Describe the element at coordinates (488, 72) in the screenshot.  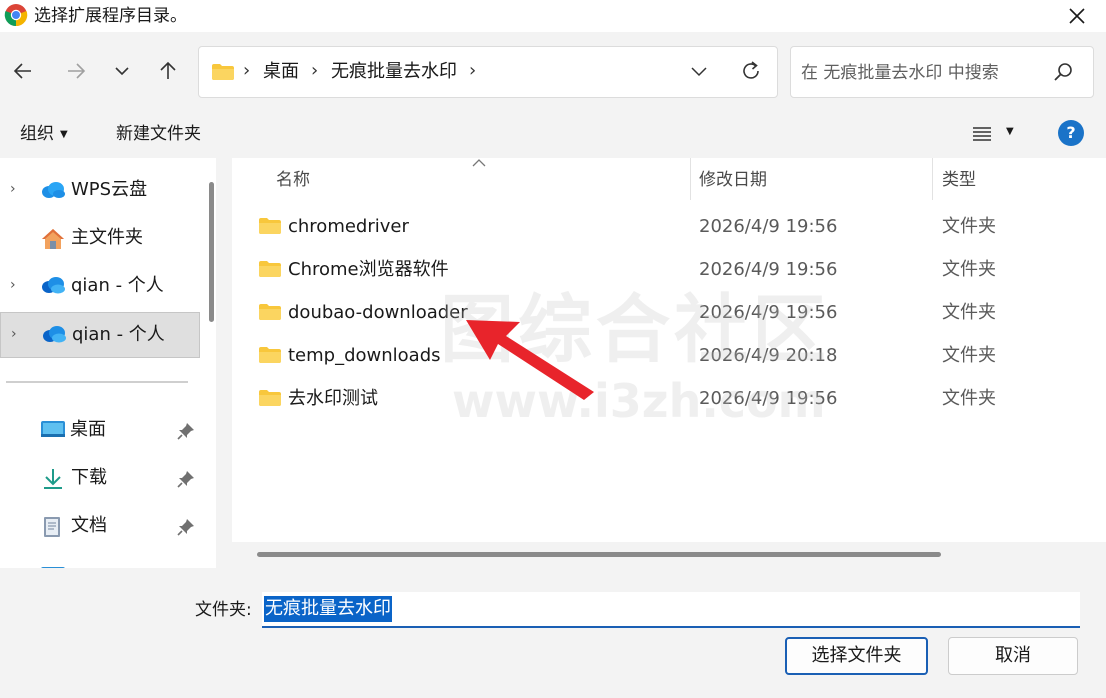
I see `address-bar: › 桌面 › 无痕批量去水印 ›` at that location.